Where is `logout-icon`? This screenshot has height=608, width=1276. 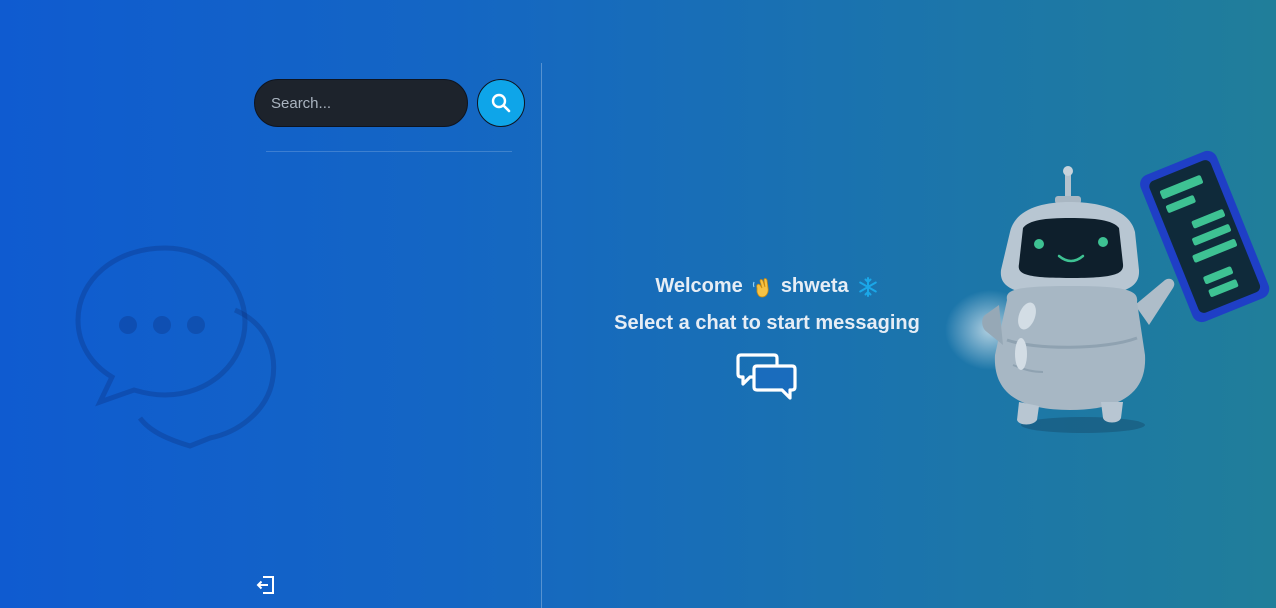 logout-icon is located at coordinates (265, 585).